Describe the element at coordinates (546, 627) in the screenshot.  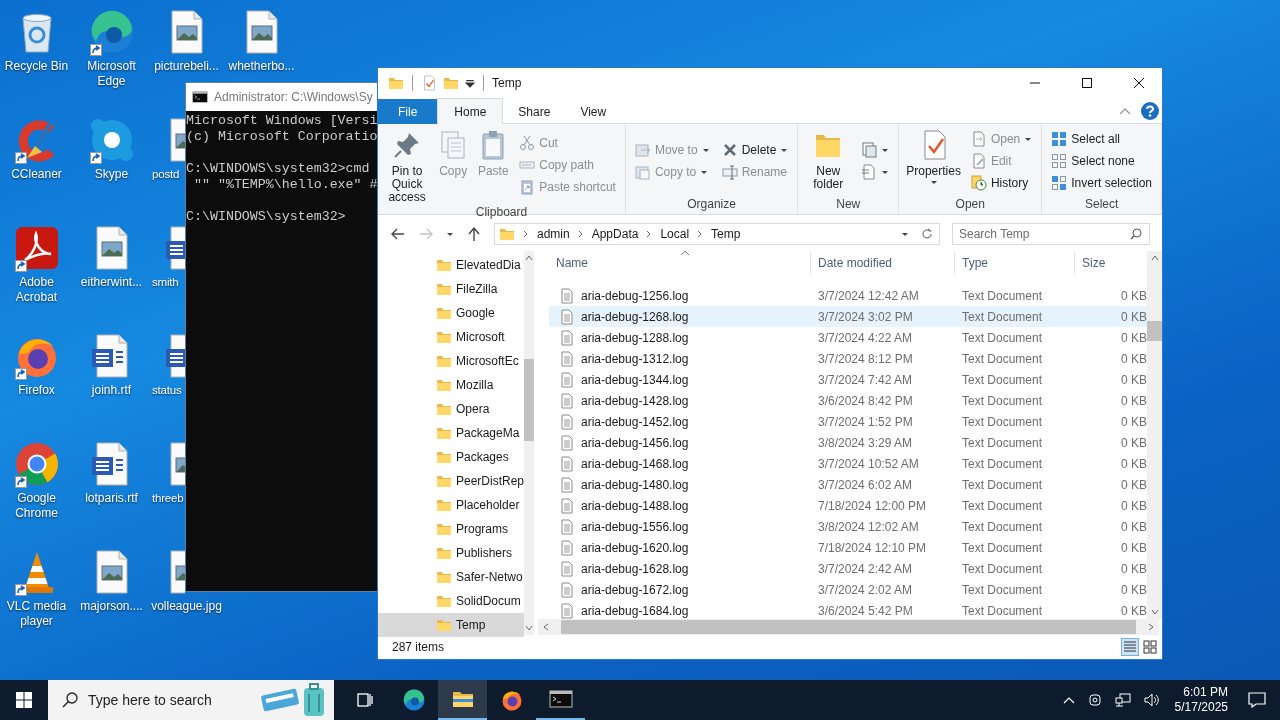
I see `scroll-left-icon` at that location.